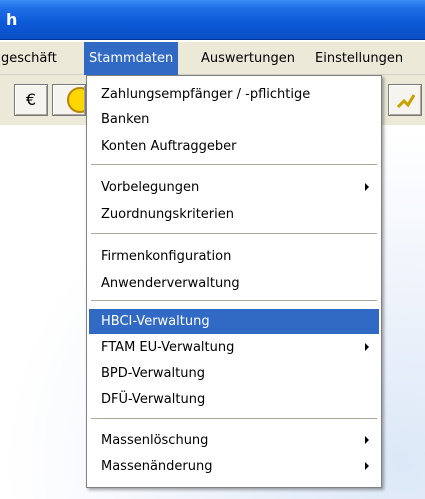  I want to click on menu-auswertungen: Auswertungen, so click(248, 58).